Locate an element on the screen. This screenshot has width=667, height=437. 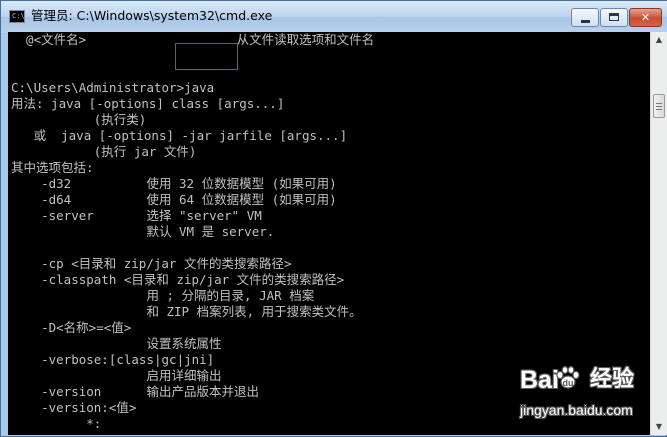
console-line: *: is located at coordinates (56, 423).